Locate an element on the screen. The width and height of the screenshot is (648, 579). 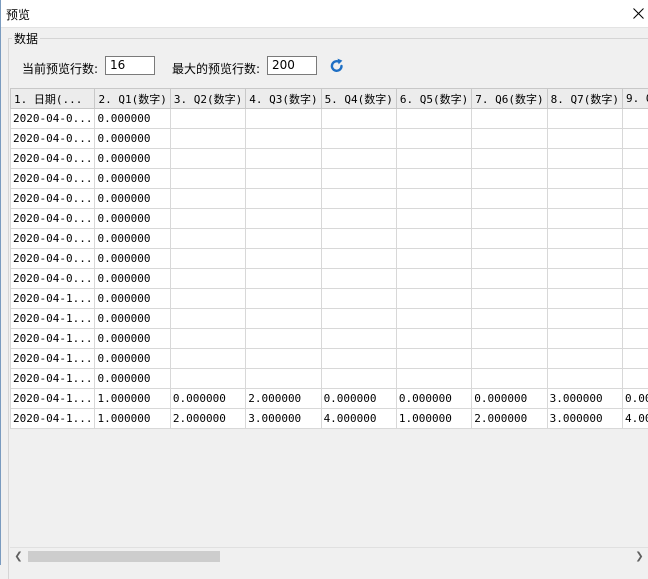
title-bar: 预览 is located at coordinates (324, 14).